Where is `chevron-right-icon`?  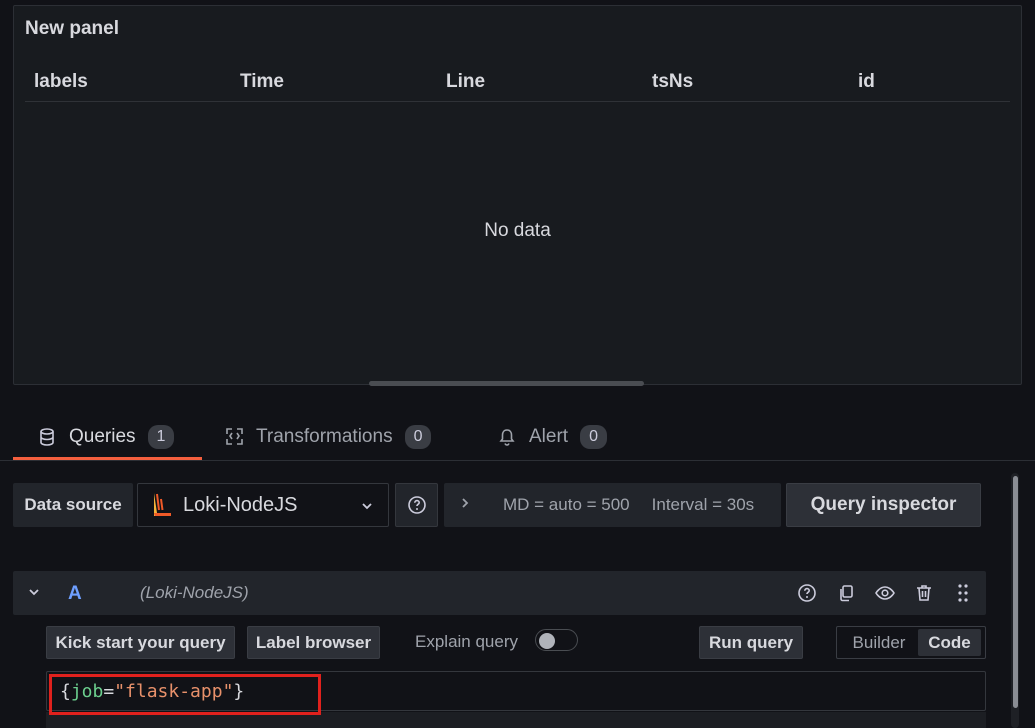
chevron-right-icon is located at coordinates (465, 505).